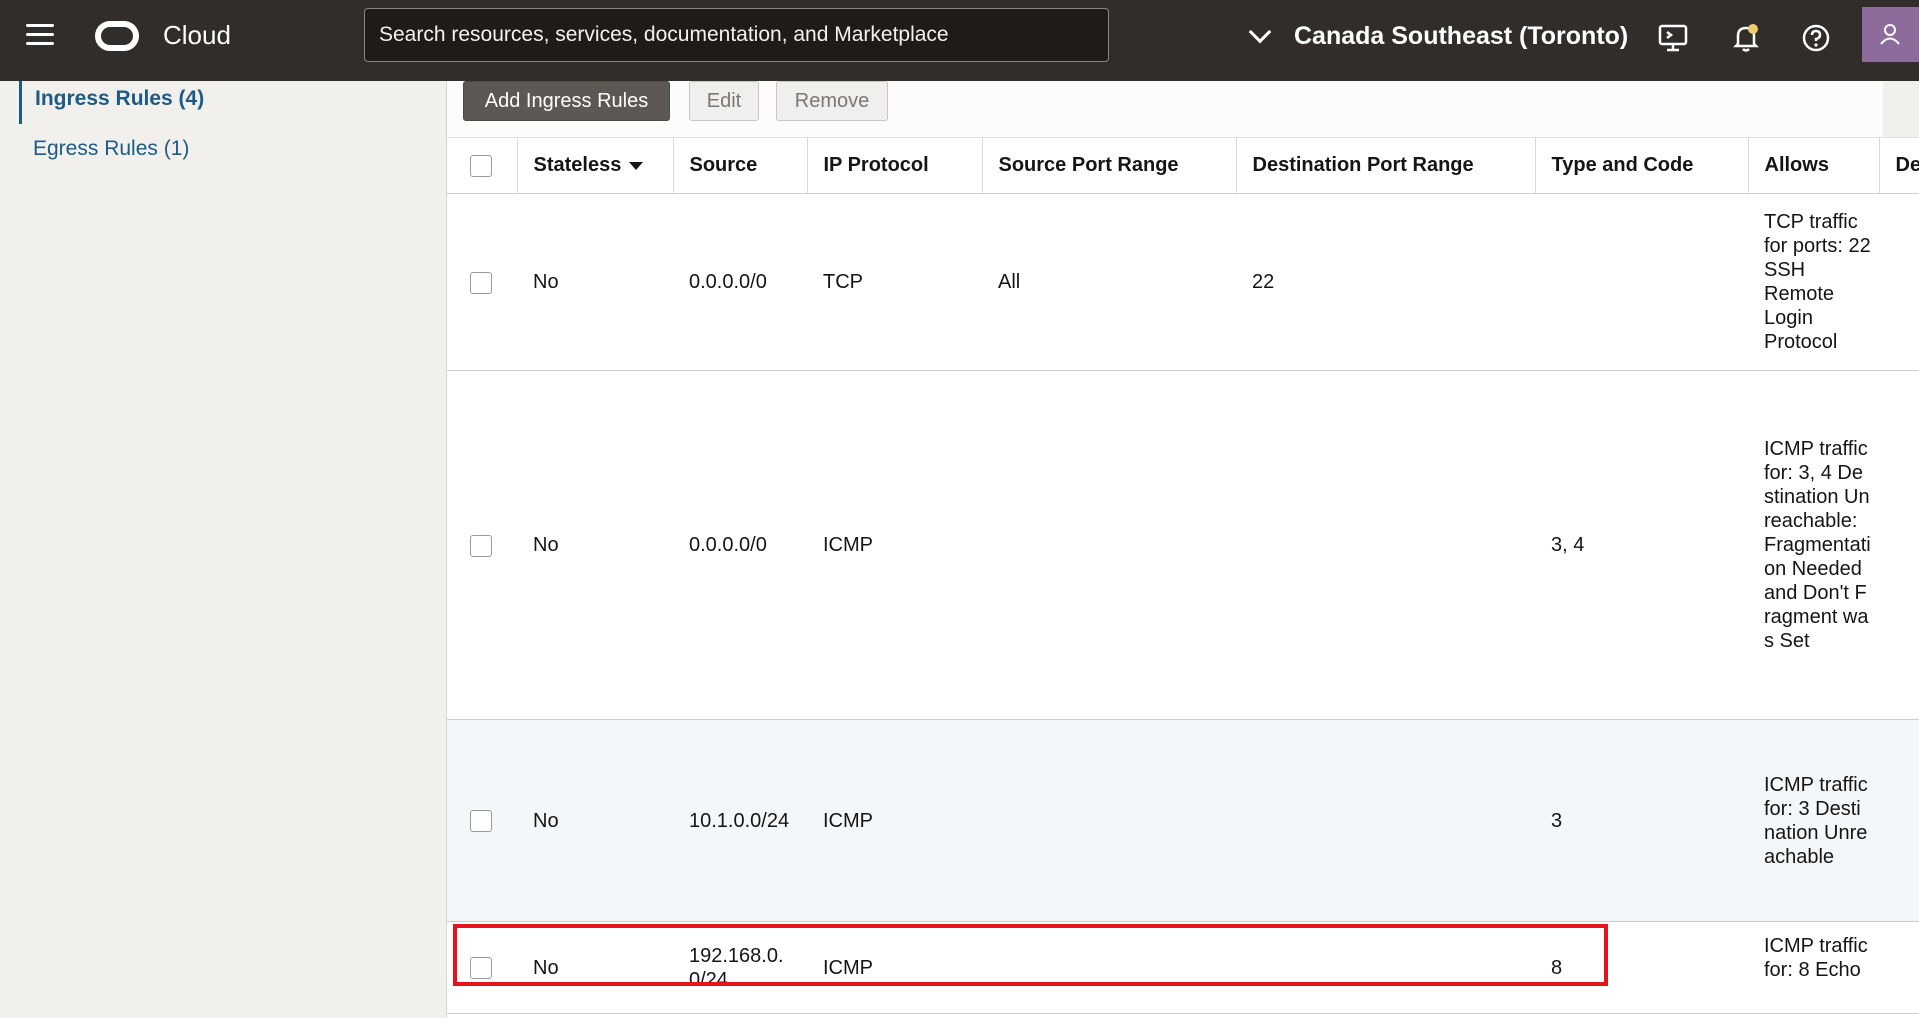 Image resolution: width=1919 pixels, height=1018 pixels. What do you see at coordinates (111, 149) in the screenshot?
I see `nav-egress-rules: Egress Rules (1)` at bounding box center [111, 149].